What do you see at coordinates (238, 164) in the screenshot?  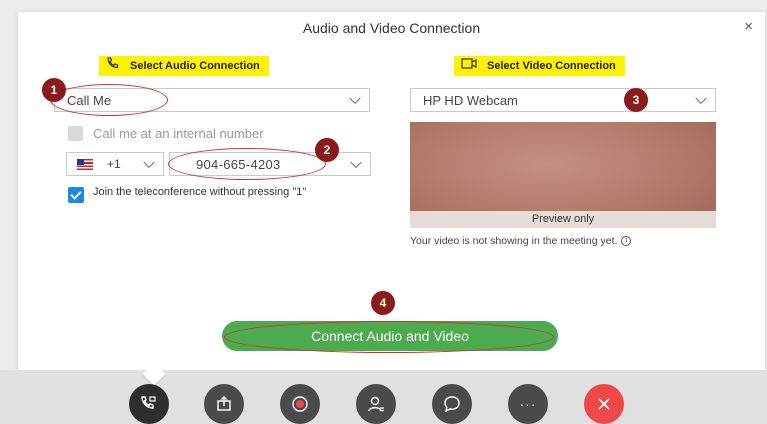 I see `phone-number-value: 904-665-4203` at bounding box center [238, 164].